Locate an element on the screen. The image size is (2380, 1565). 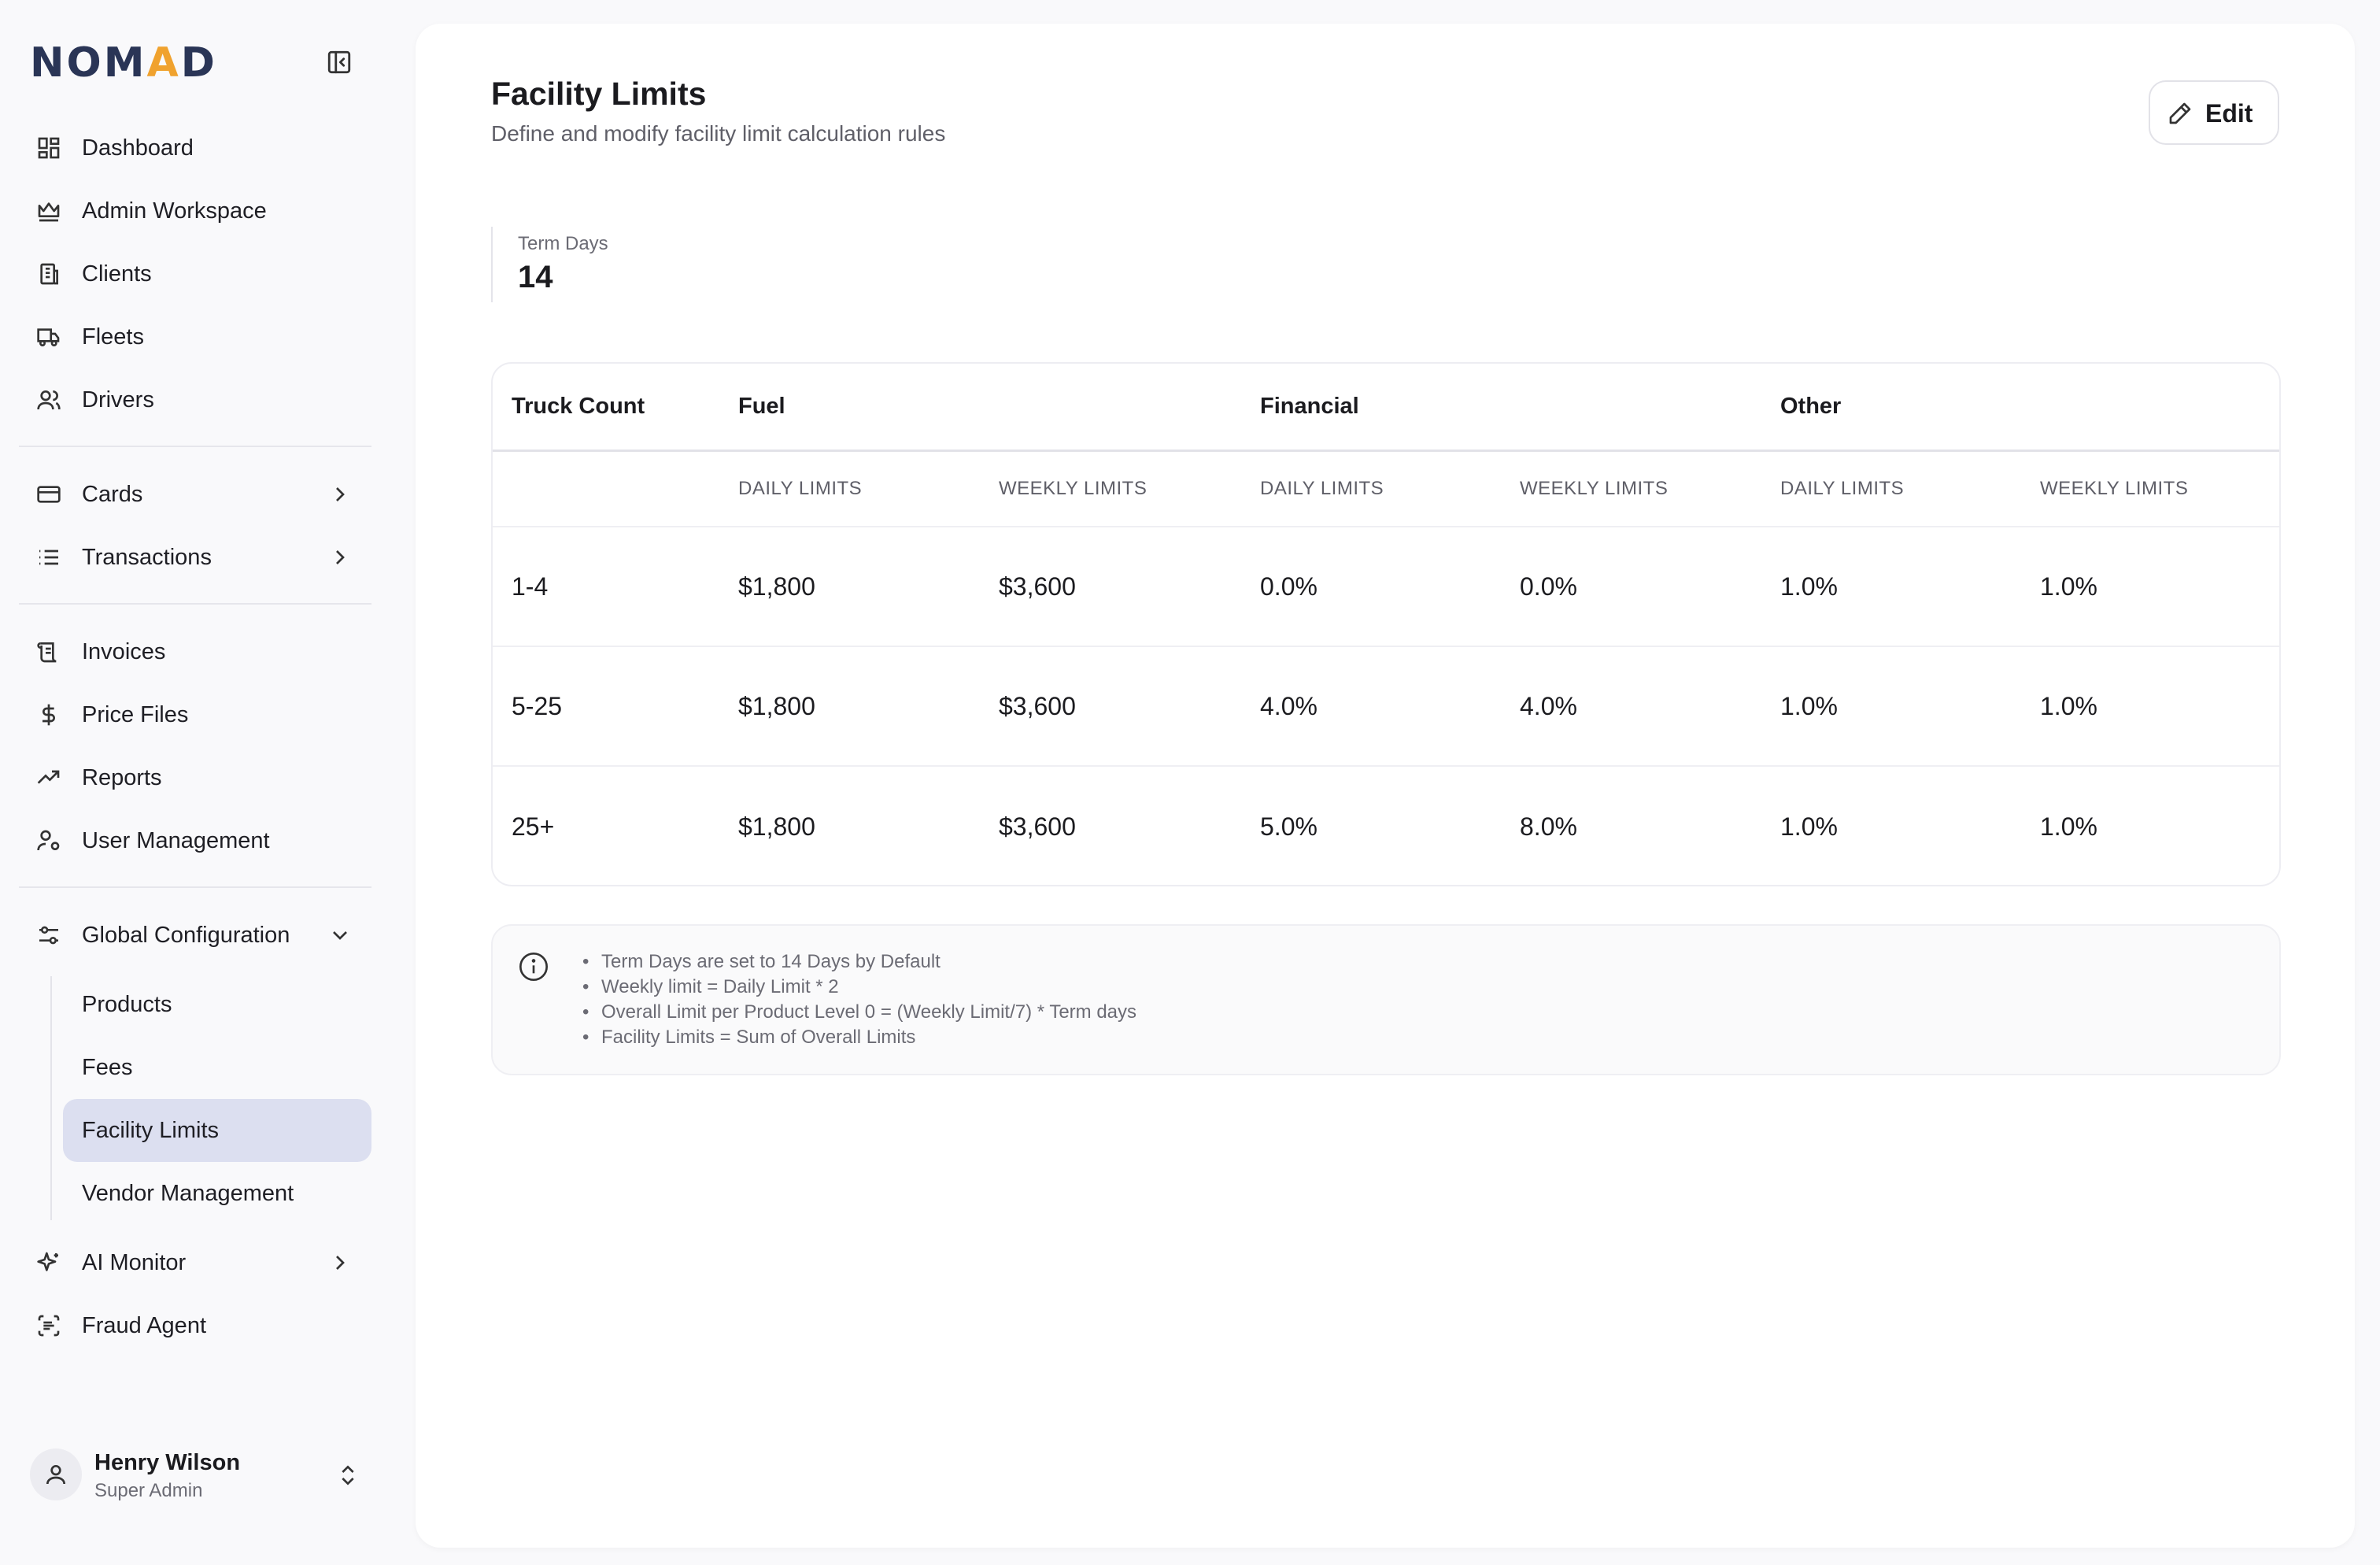
user-icon is located at coordinates (55, 1475).